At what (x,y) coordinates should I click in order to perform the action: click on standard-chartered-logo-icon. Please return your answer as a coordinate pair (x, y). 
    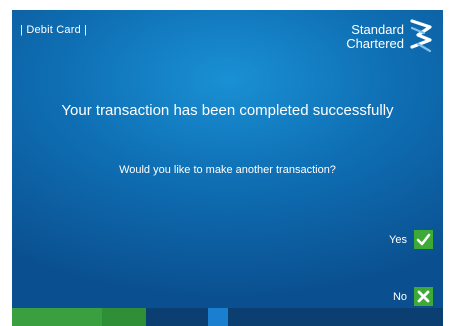
    Looking at the image, I should click on (421, 36).